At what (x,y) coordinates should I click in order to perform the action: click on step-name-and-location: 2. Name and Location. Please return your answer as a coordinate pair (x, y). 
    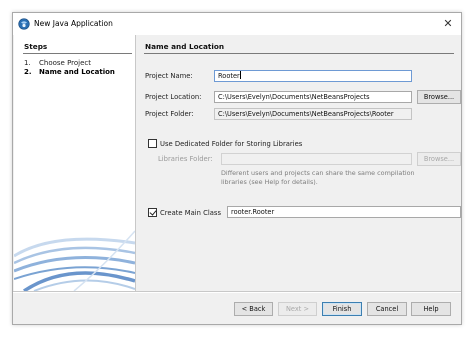
    Looking at the image, I should click on (69, 72).